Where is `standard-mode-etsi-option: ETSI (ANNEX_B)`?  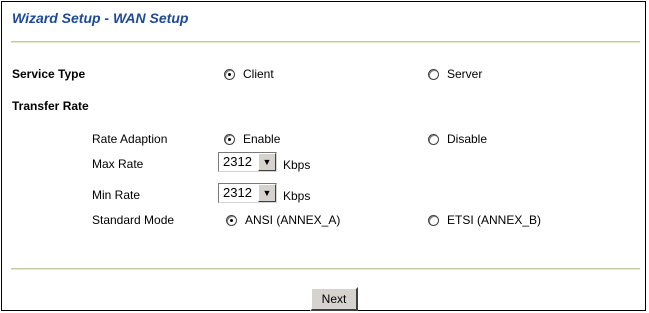 standard-mode-etsi-option: ETSI (ANNEX_B) is located at coordinates (484, 220).